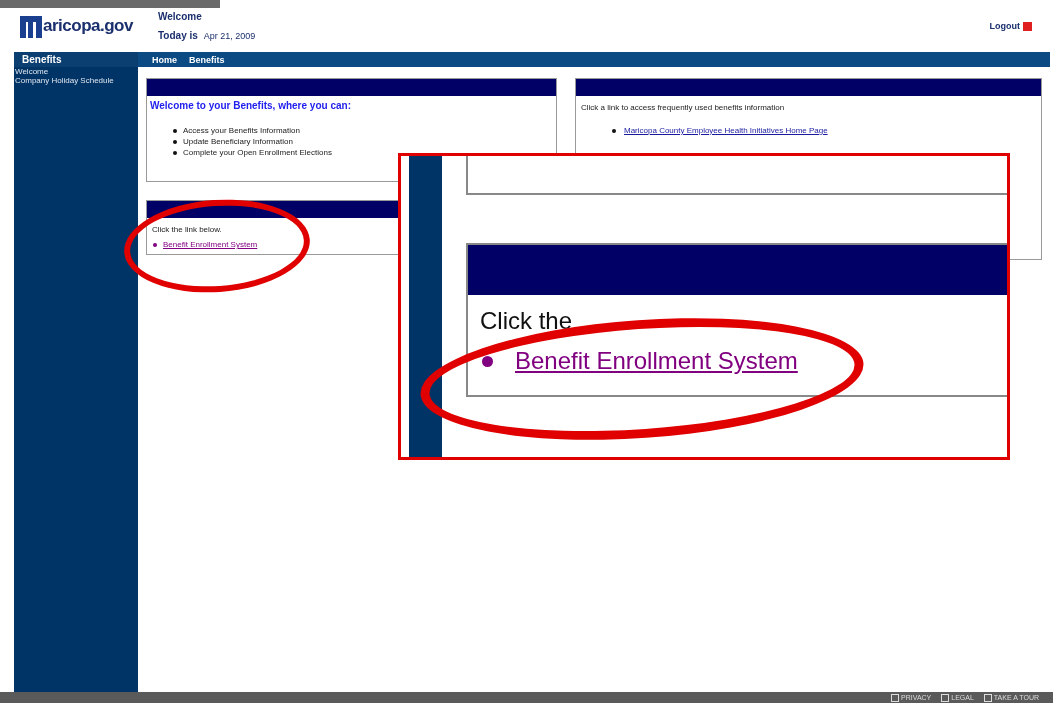 The height and width of the screenshot is (703, 1053). What do you see at coordinates (257, 152) in the screenshot?
I see `list-item: Complete your Open Enrollment Elections` at bounding box center [257, 152].